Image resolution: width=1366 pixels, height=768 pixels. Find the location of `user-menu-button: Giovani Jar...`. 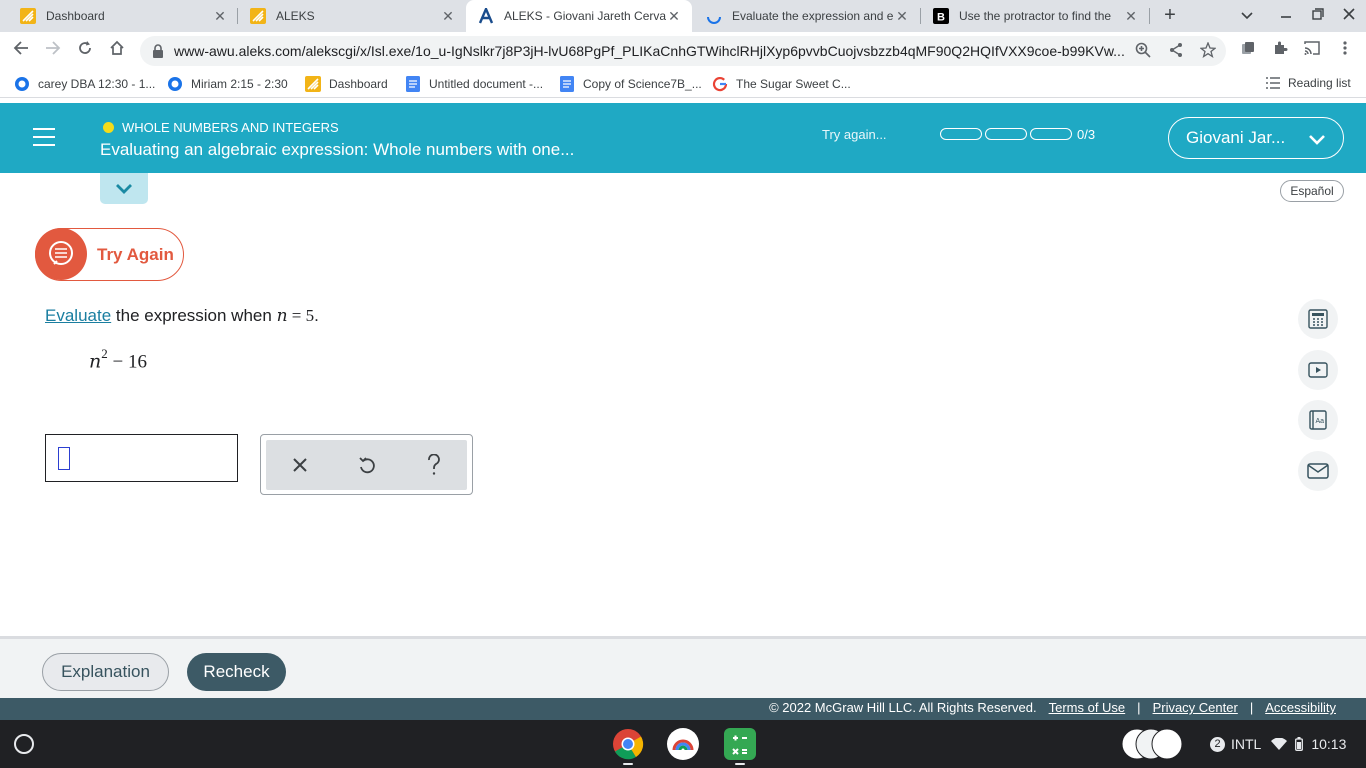

user-menu-button: Giovani Jar... is located at coordinates (1256, 138).